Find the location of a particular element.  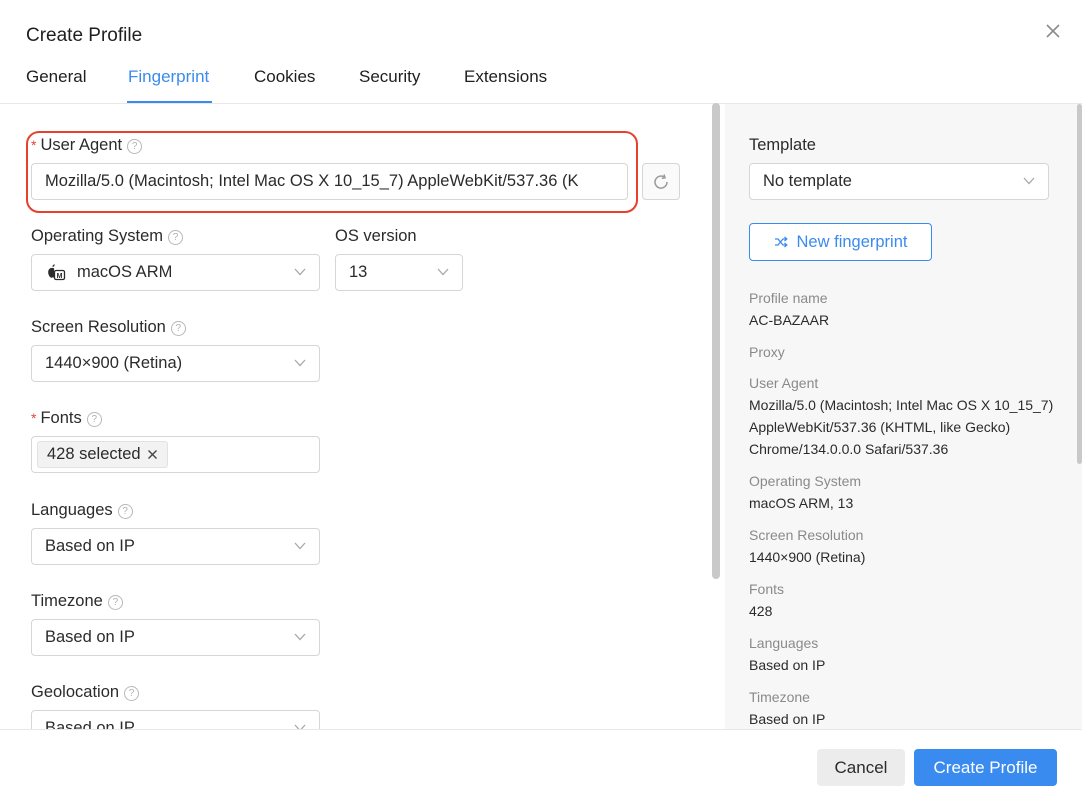

template-select: No template is located at coordinates (899, 181).